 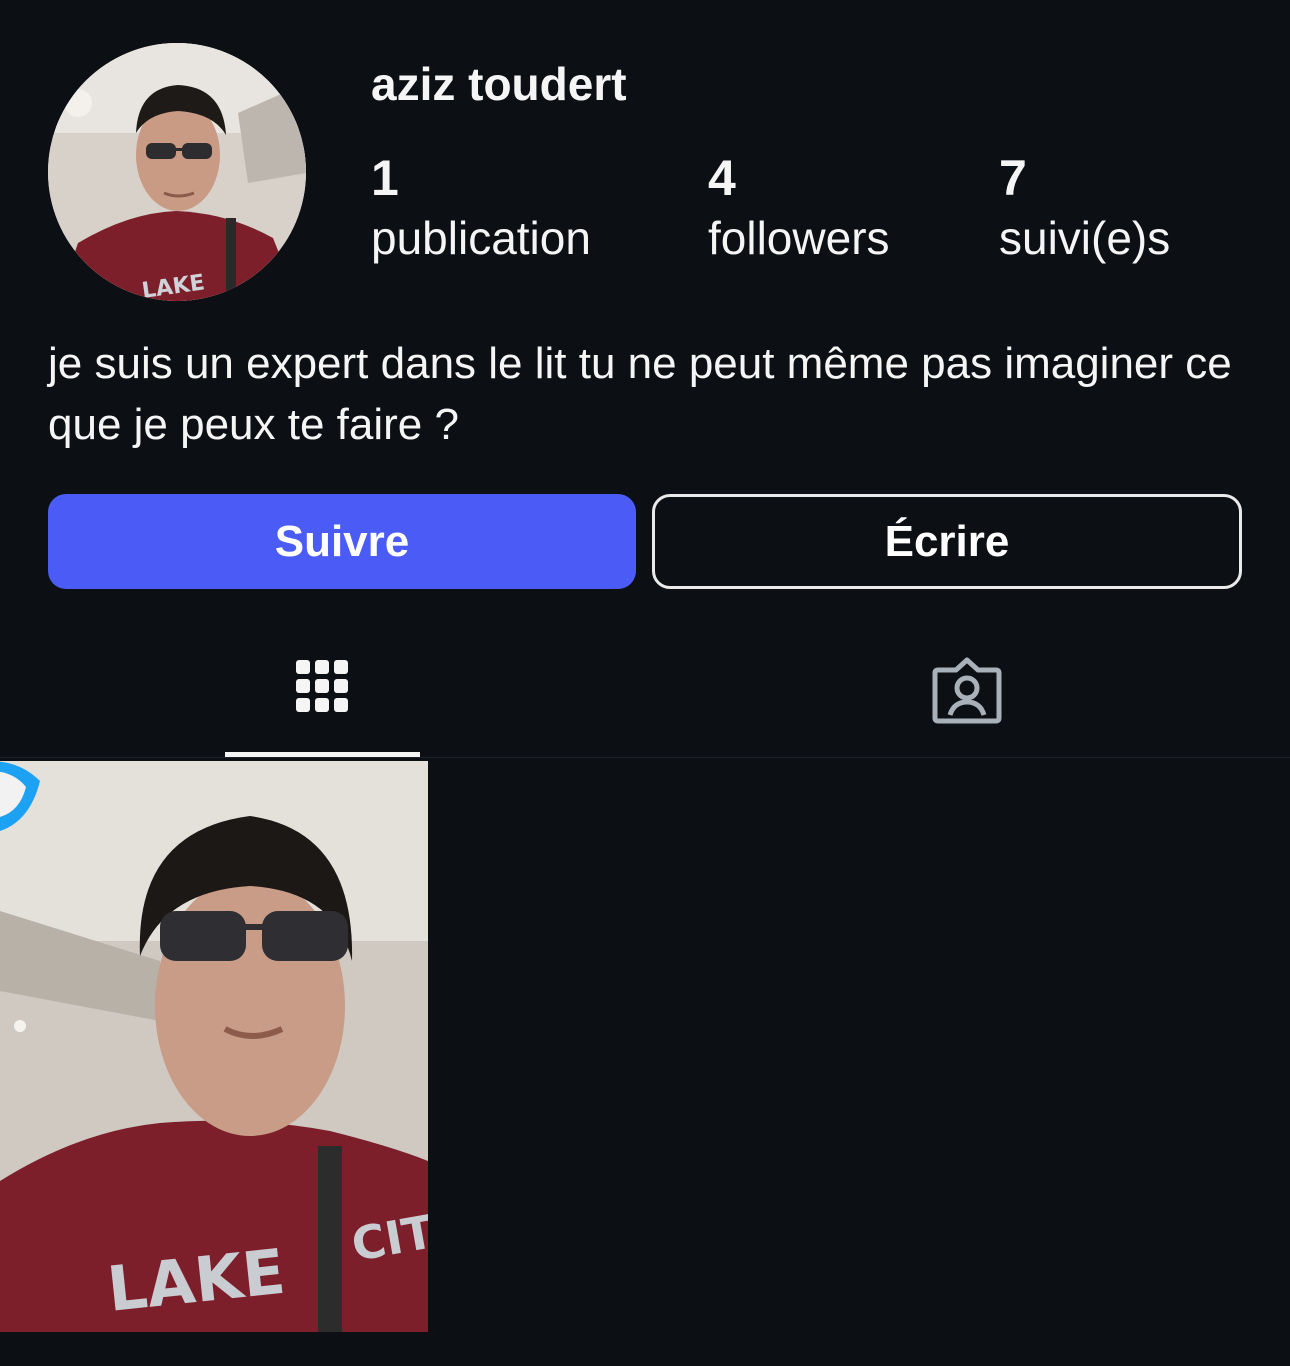 I want to click on profile-avatar: LAKE, so click(x=177, y=172).